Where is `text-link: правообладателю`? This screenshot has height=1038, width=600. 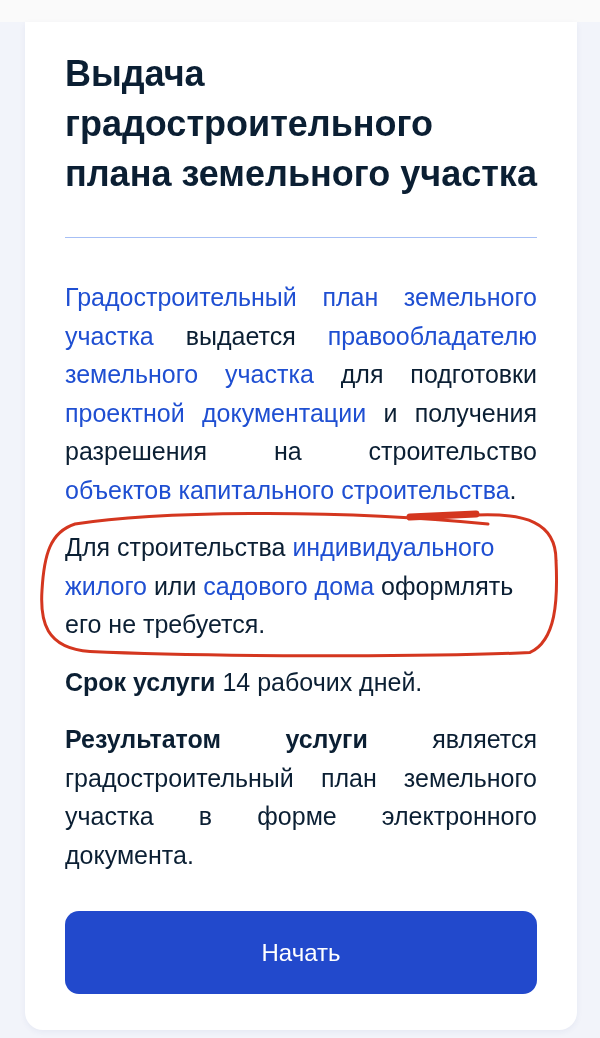
text-link: правообладателю is located at coordinates (432, 335).